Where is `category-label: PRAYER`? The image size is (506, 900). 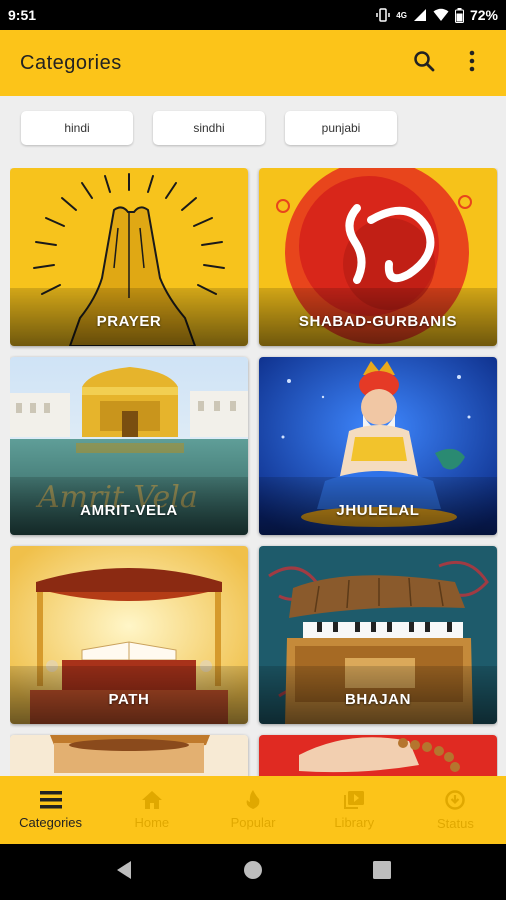
category-label: PRAYER is located at coordinates (129, 321).